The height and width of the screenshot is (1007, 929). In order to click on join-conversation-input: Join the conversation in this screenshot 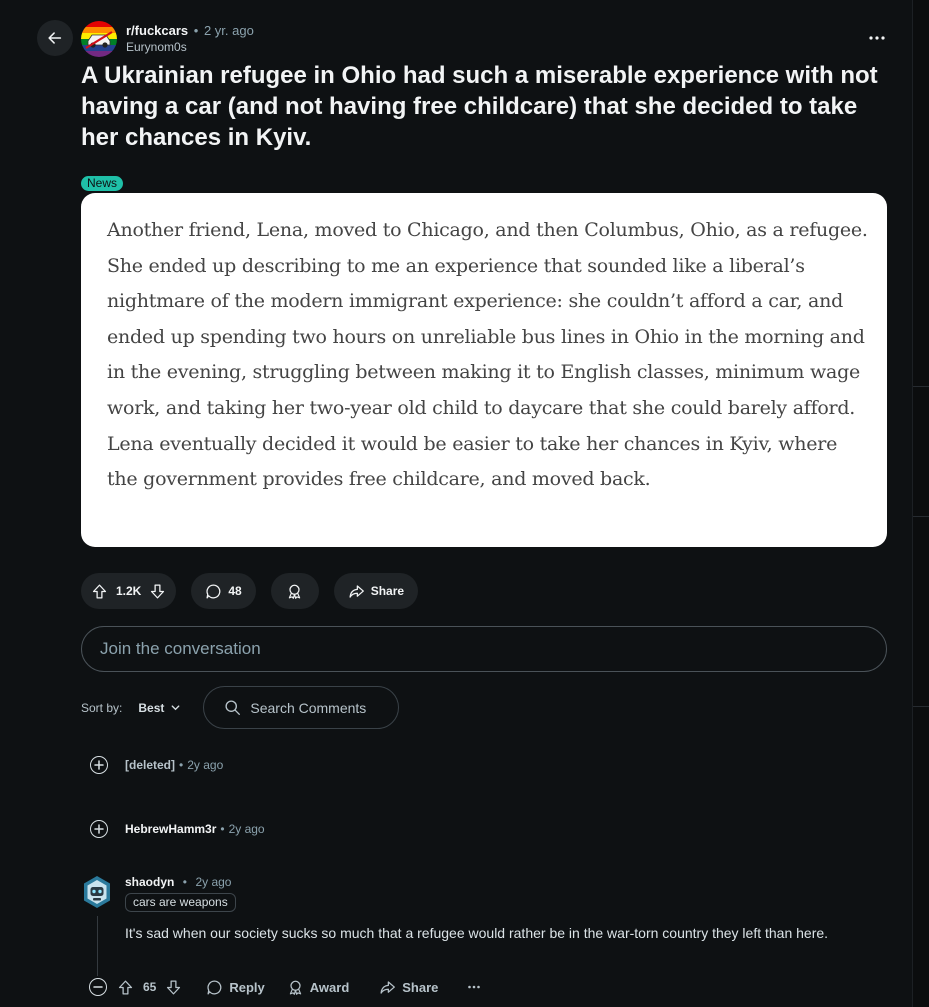, I will do `click(484, 649)`.